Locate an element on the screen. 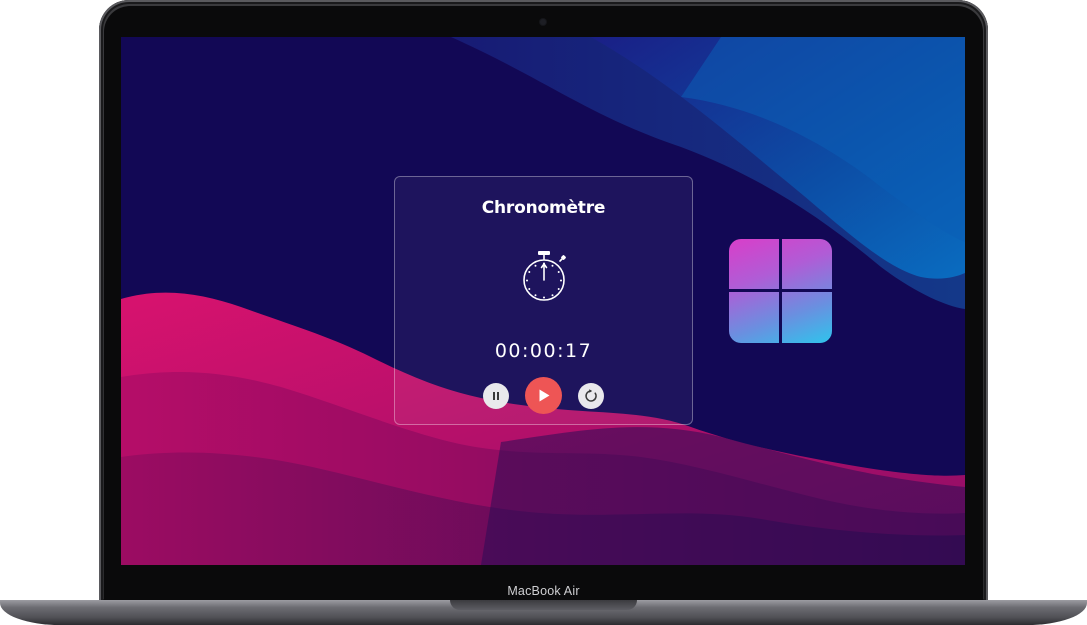 Image resolution: width=1087 pixels, height=625 pixels. play-icon is located at coordinates (544, 395).